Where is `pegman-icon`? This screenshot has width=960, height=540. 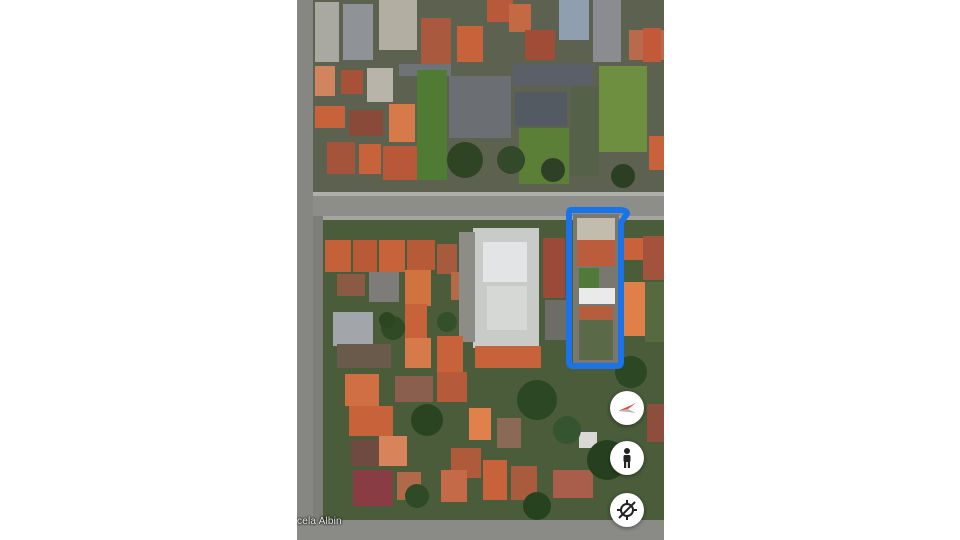 pegman-icon is located at coordinates (627, 458).